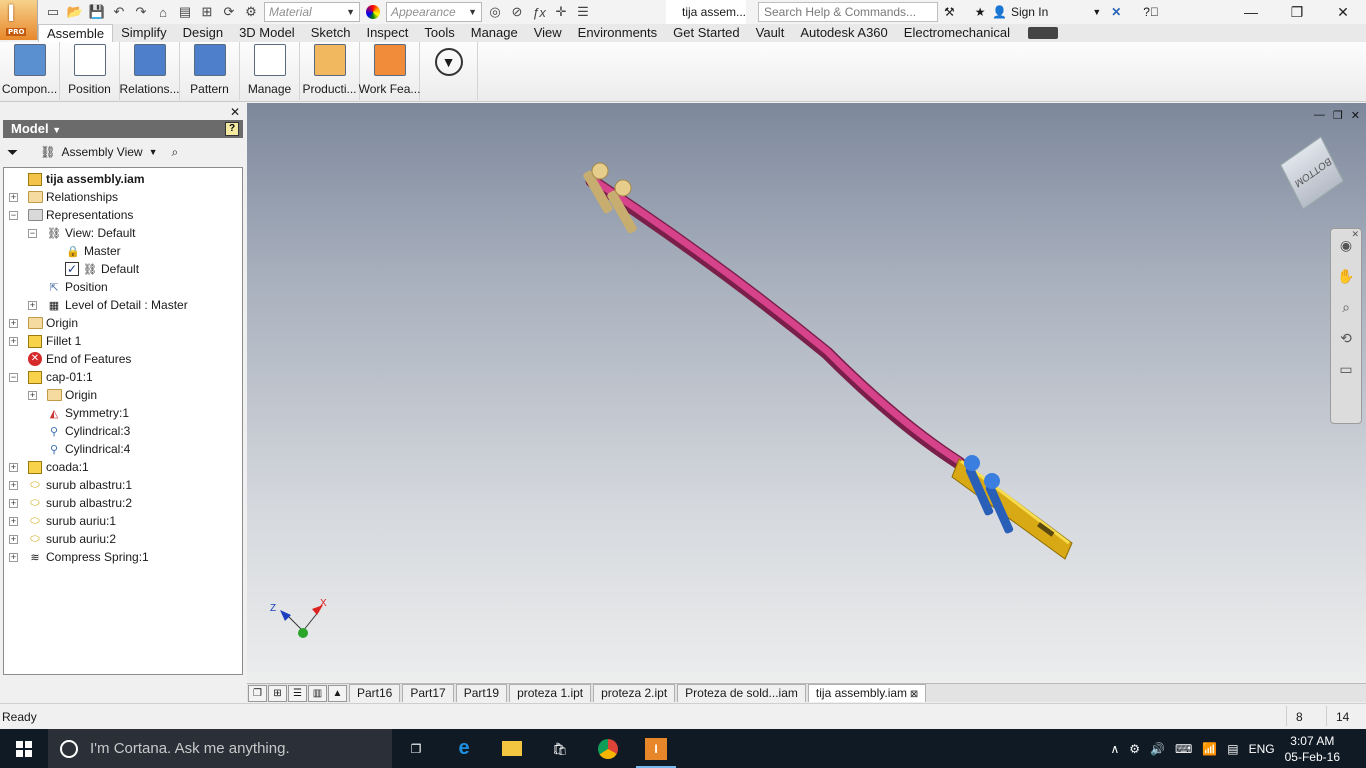 The width and height of the screenshot is (1366, 768). What do you see at coordinates (375, 693) in the screenshot?
I see `document-tab: Part16` at bounding box center [375, 693].